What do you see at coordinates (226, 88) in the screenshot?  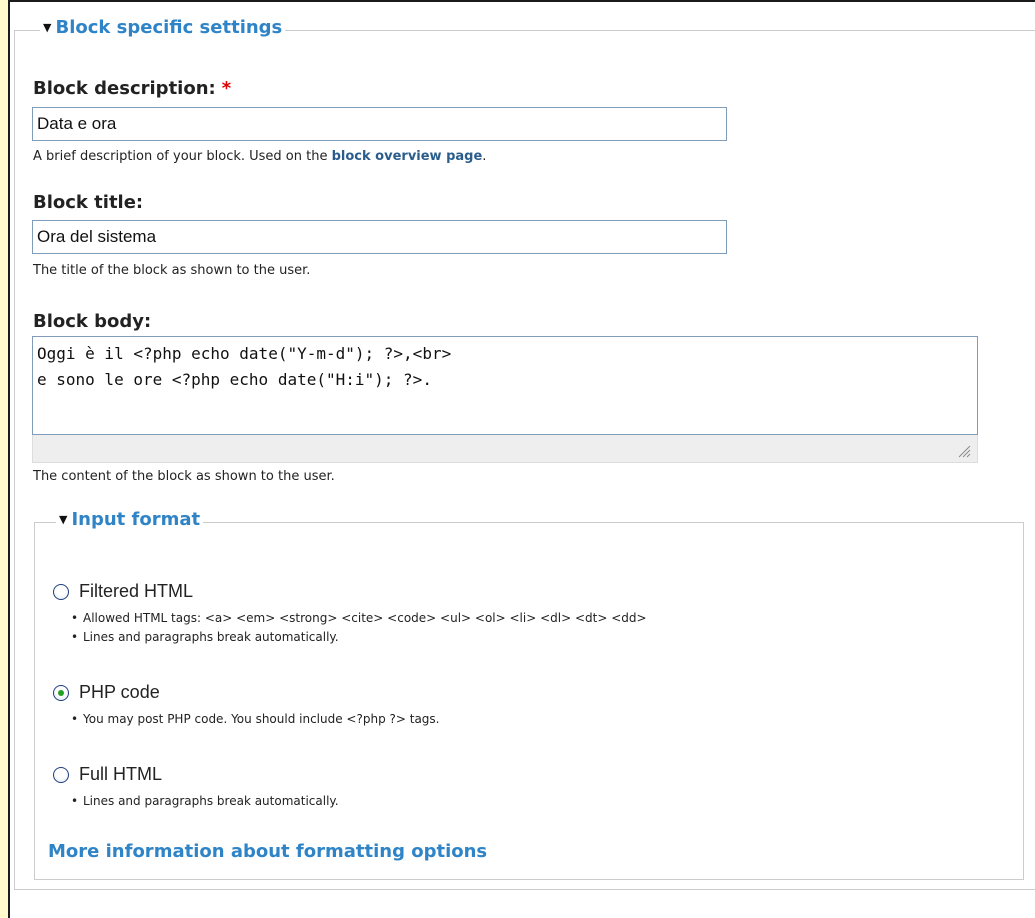 I see `required-marker: *` at bounding box center [226, 88].